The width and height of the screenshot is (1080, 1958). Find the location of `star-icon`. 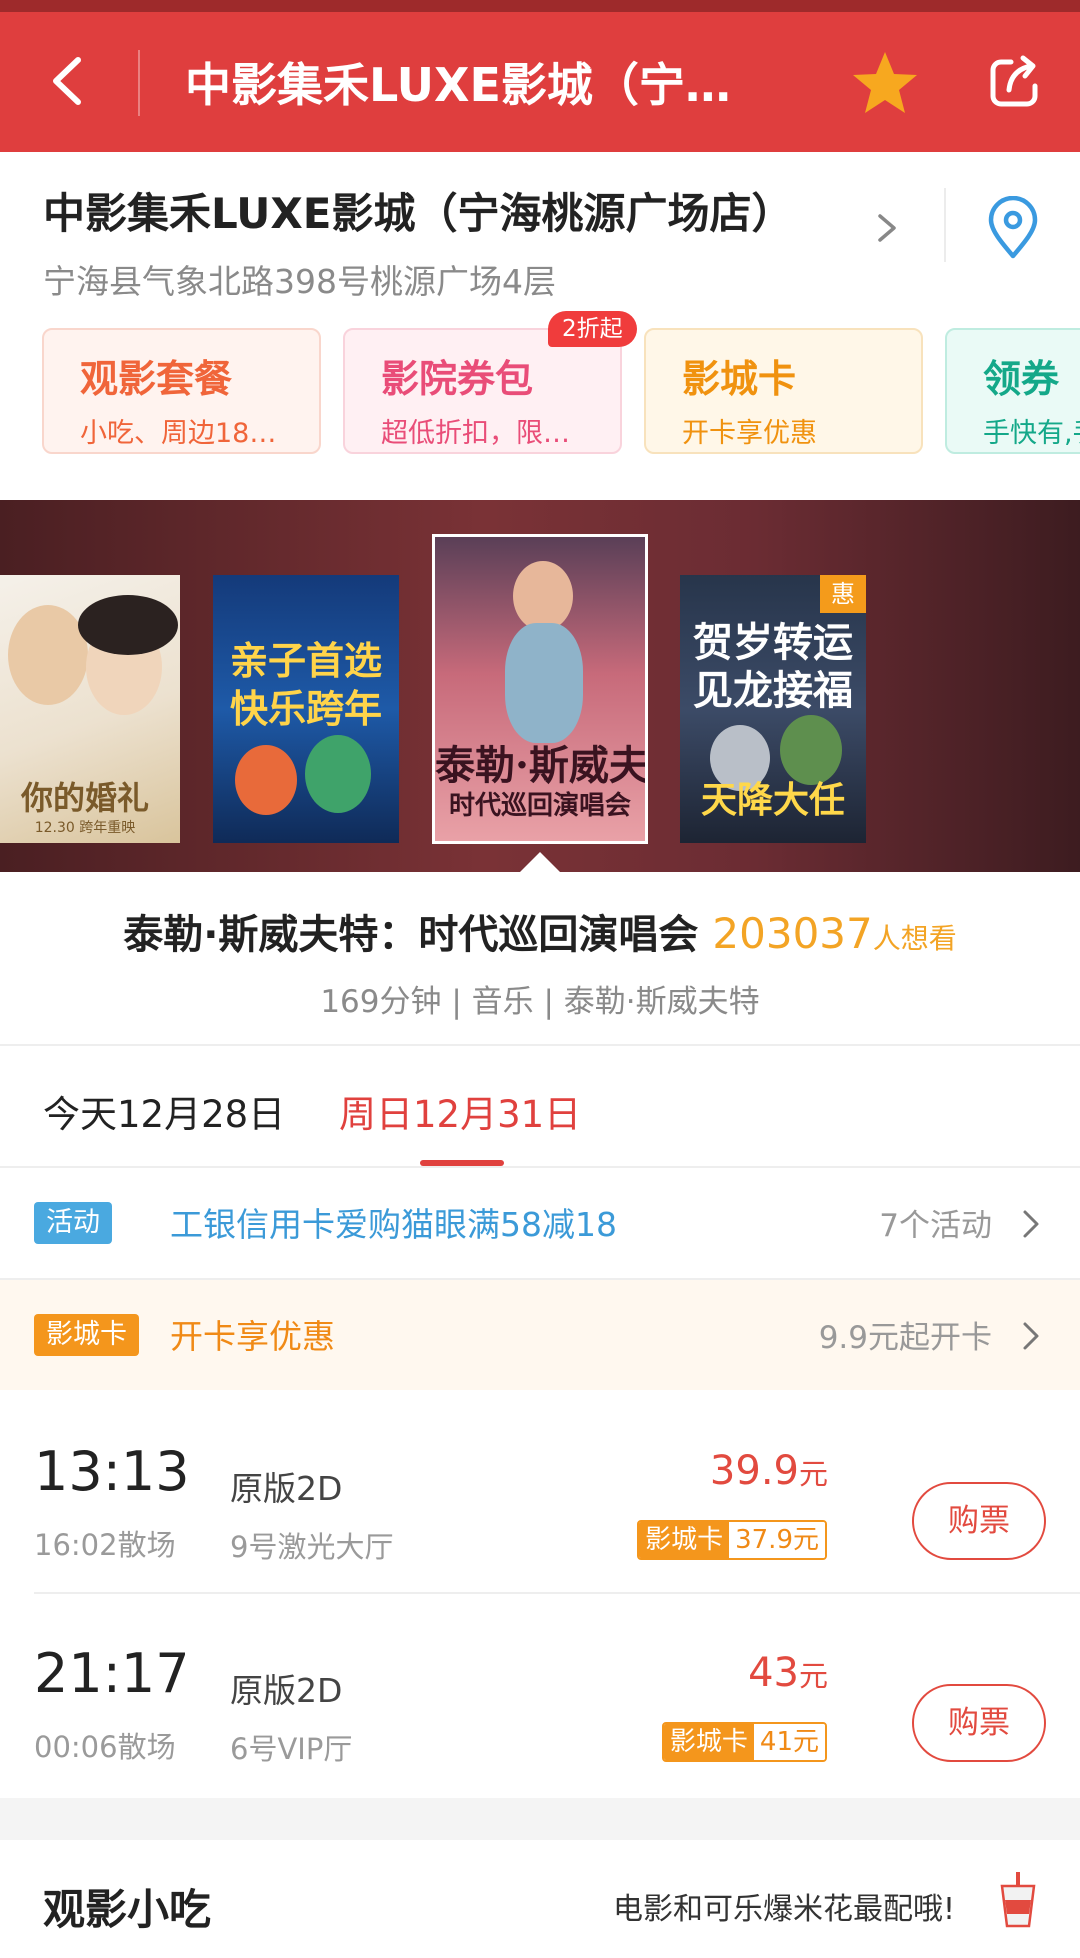

star-icon is located at coordinates (885, 83).